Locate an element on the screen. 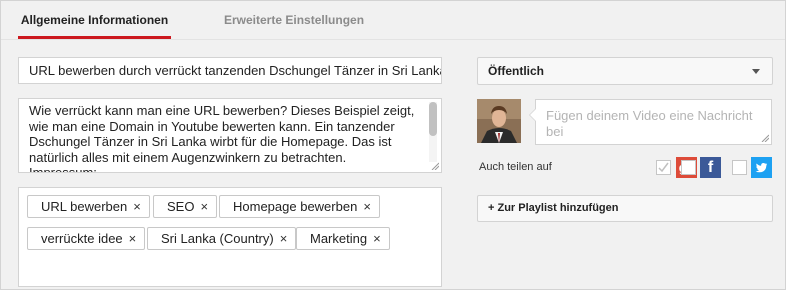 Image resolution: width=786 pixels, height=290 pixels. tag-label: Marketing is located at coordinates (339, 238).